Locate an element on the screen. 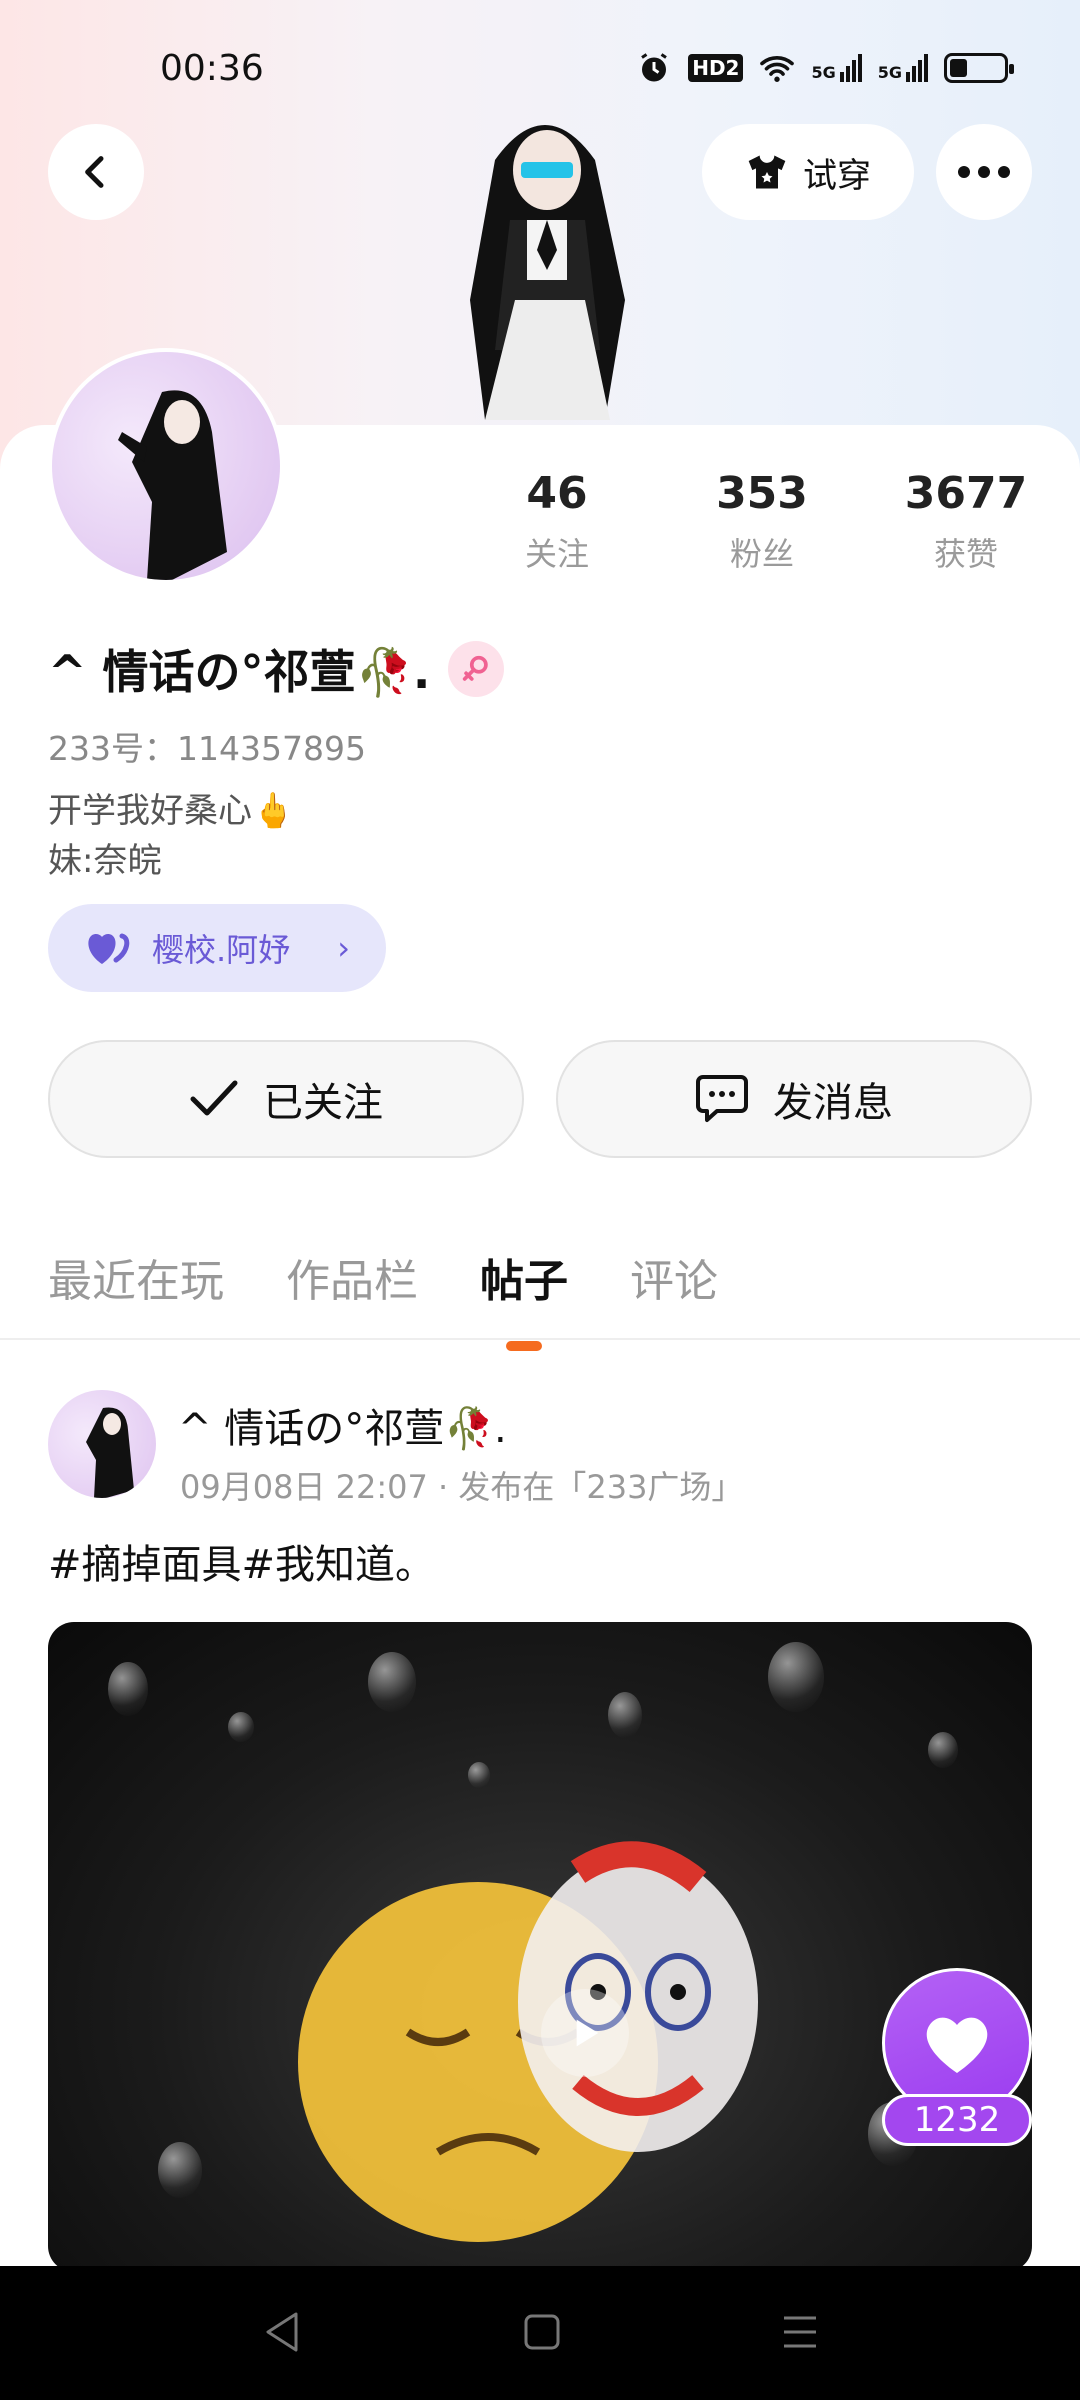 The width and height of the screenshot is (1080, 2400). stat-following-value: 46 is located at coordinates (557, 493).